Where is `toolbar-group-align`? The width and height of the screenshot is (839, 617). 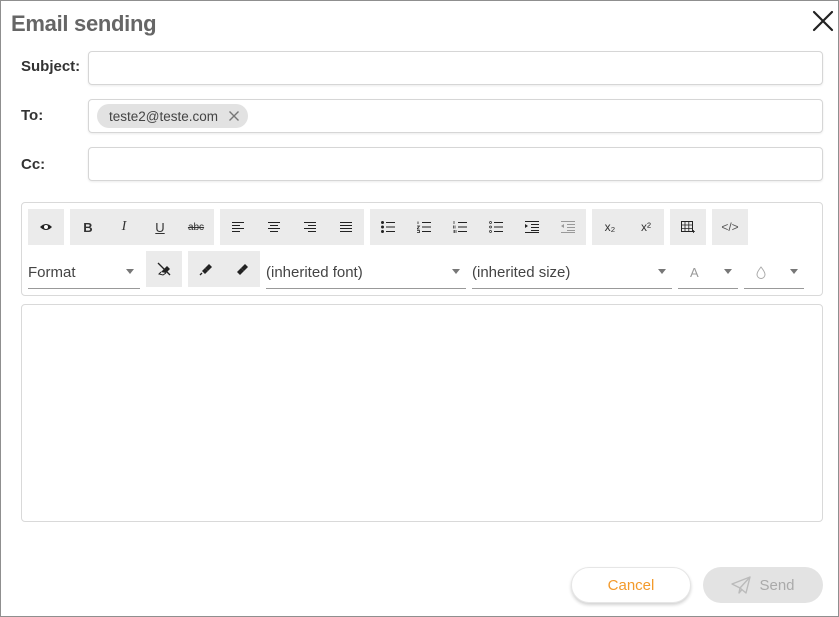 toolbar-group-align is located at coordinates (292, 227).